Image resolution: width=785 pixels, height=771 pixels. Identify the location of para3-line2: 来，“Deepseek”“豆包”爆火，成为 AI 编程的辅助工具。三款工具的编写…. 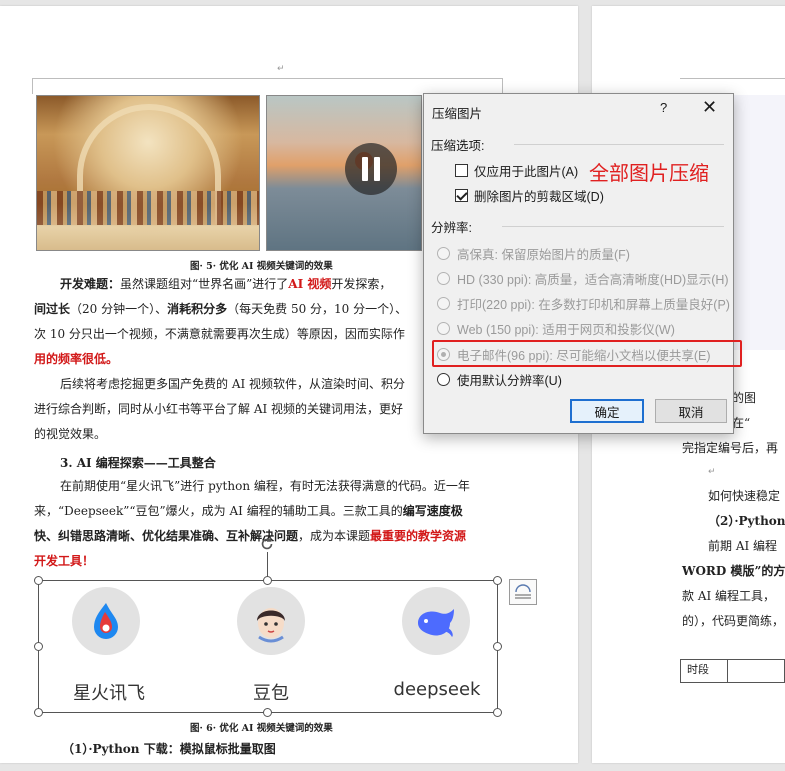
(248, 511).